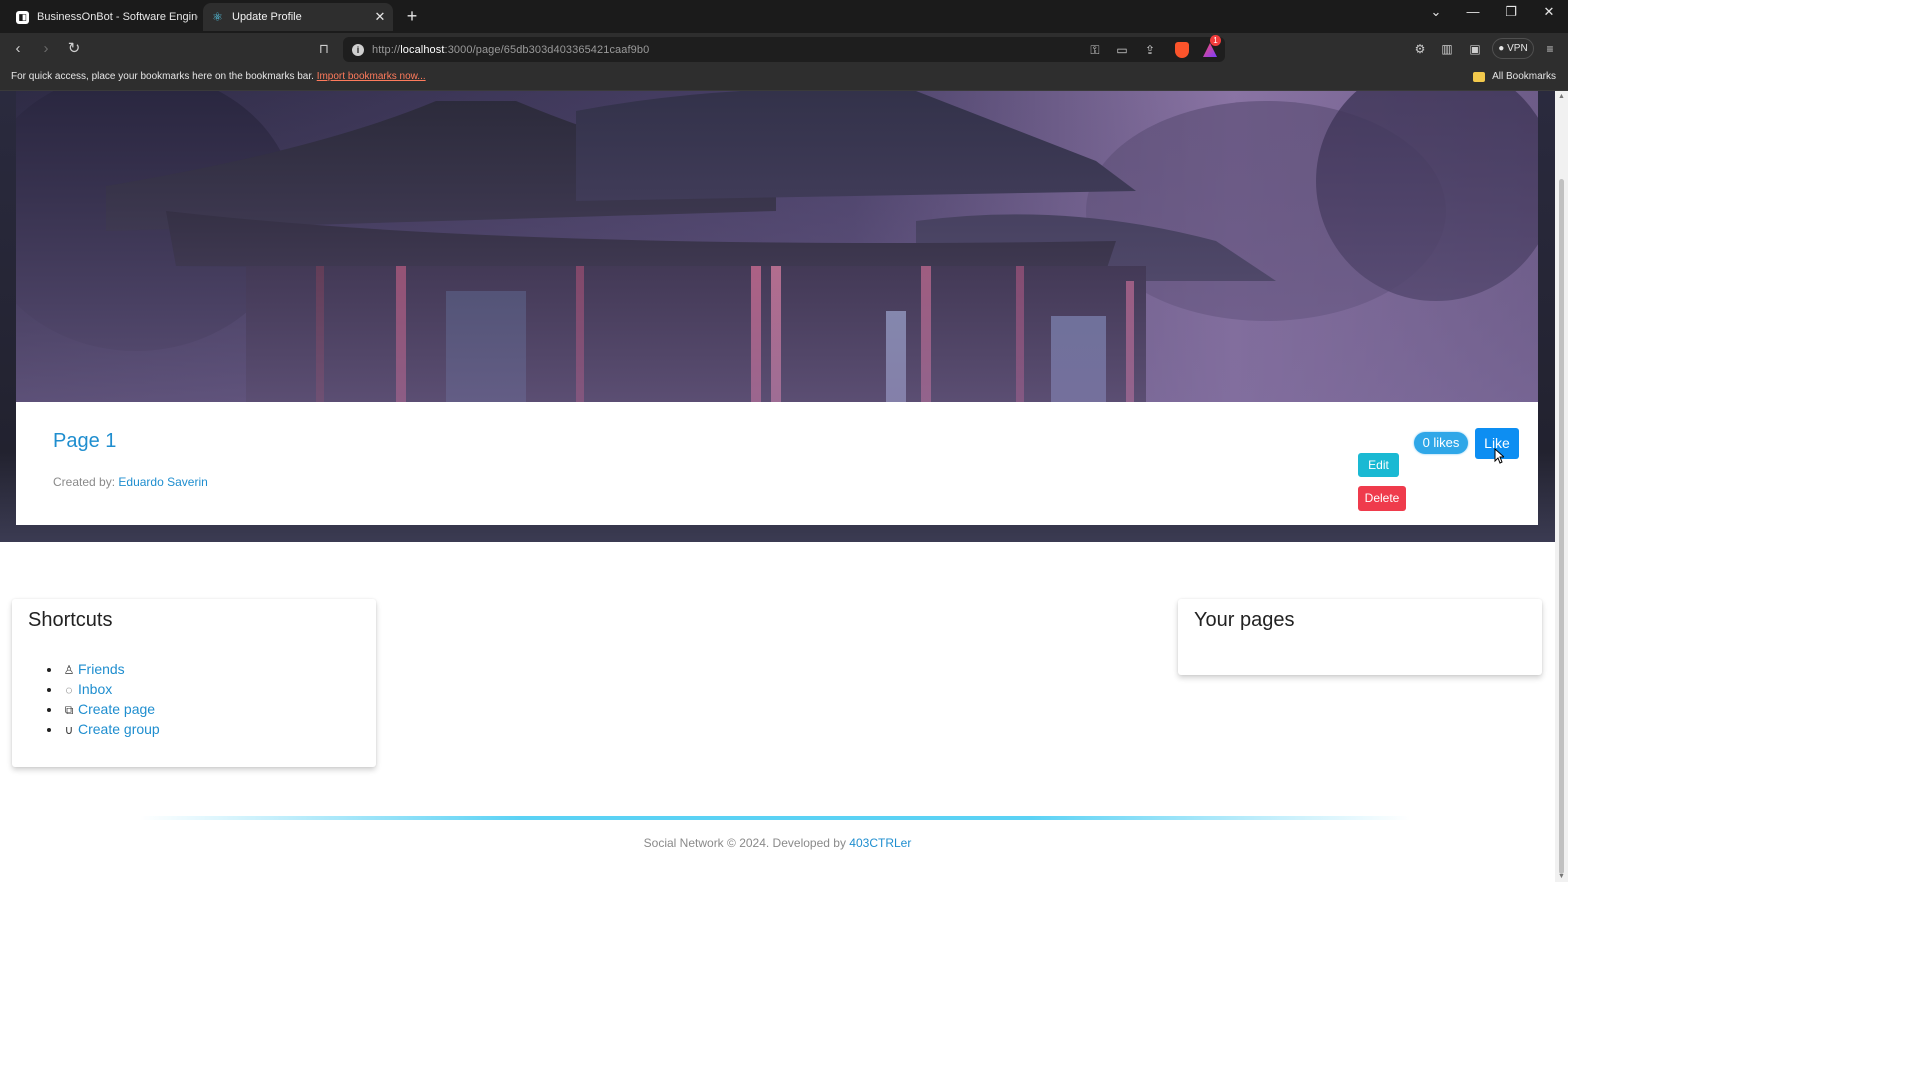  What do you see at coordinates (1473, 12) in the screenshot?
I see `minimize-icon: —` at bounding box center [1473, 12].